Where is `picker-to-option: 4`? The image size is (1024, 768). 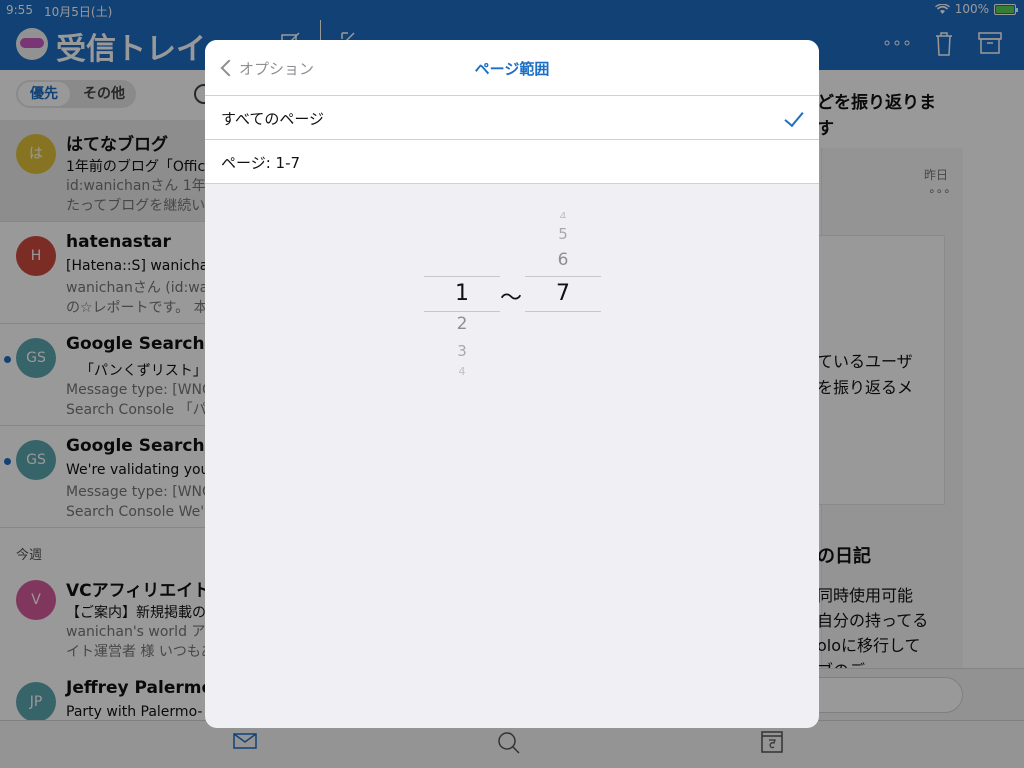 picker-to-option: 4 is located at coordinates (563, 214).